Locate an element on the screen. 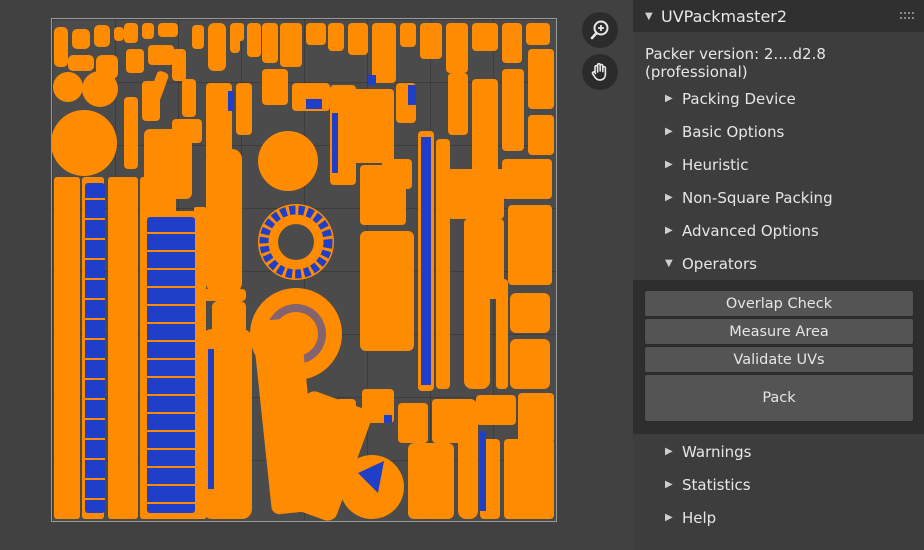 Image resolution: width=924 pixels, height=550 pixels. section-basic-options: ▶ Basic Options is located at coordinates (778, 131).